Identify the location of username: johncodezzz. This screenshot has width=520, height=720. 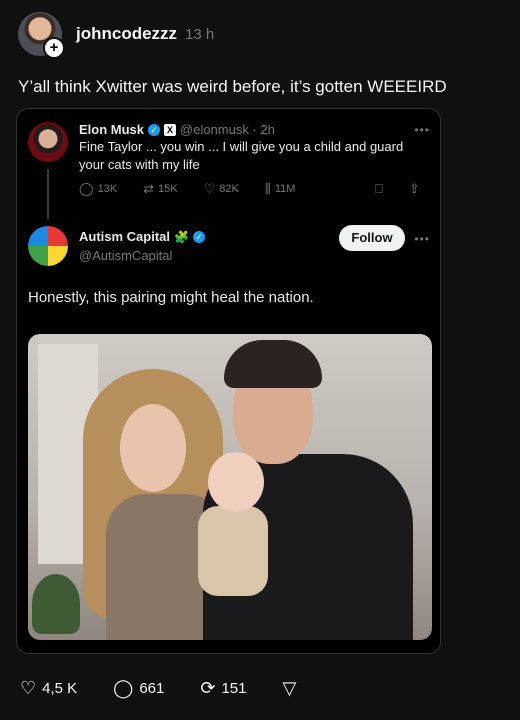
(126, 34).